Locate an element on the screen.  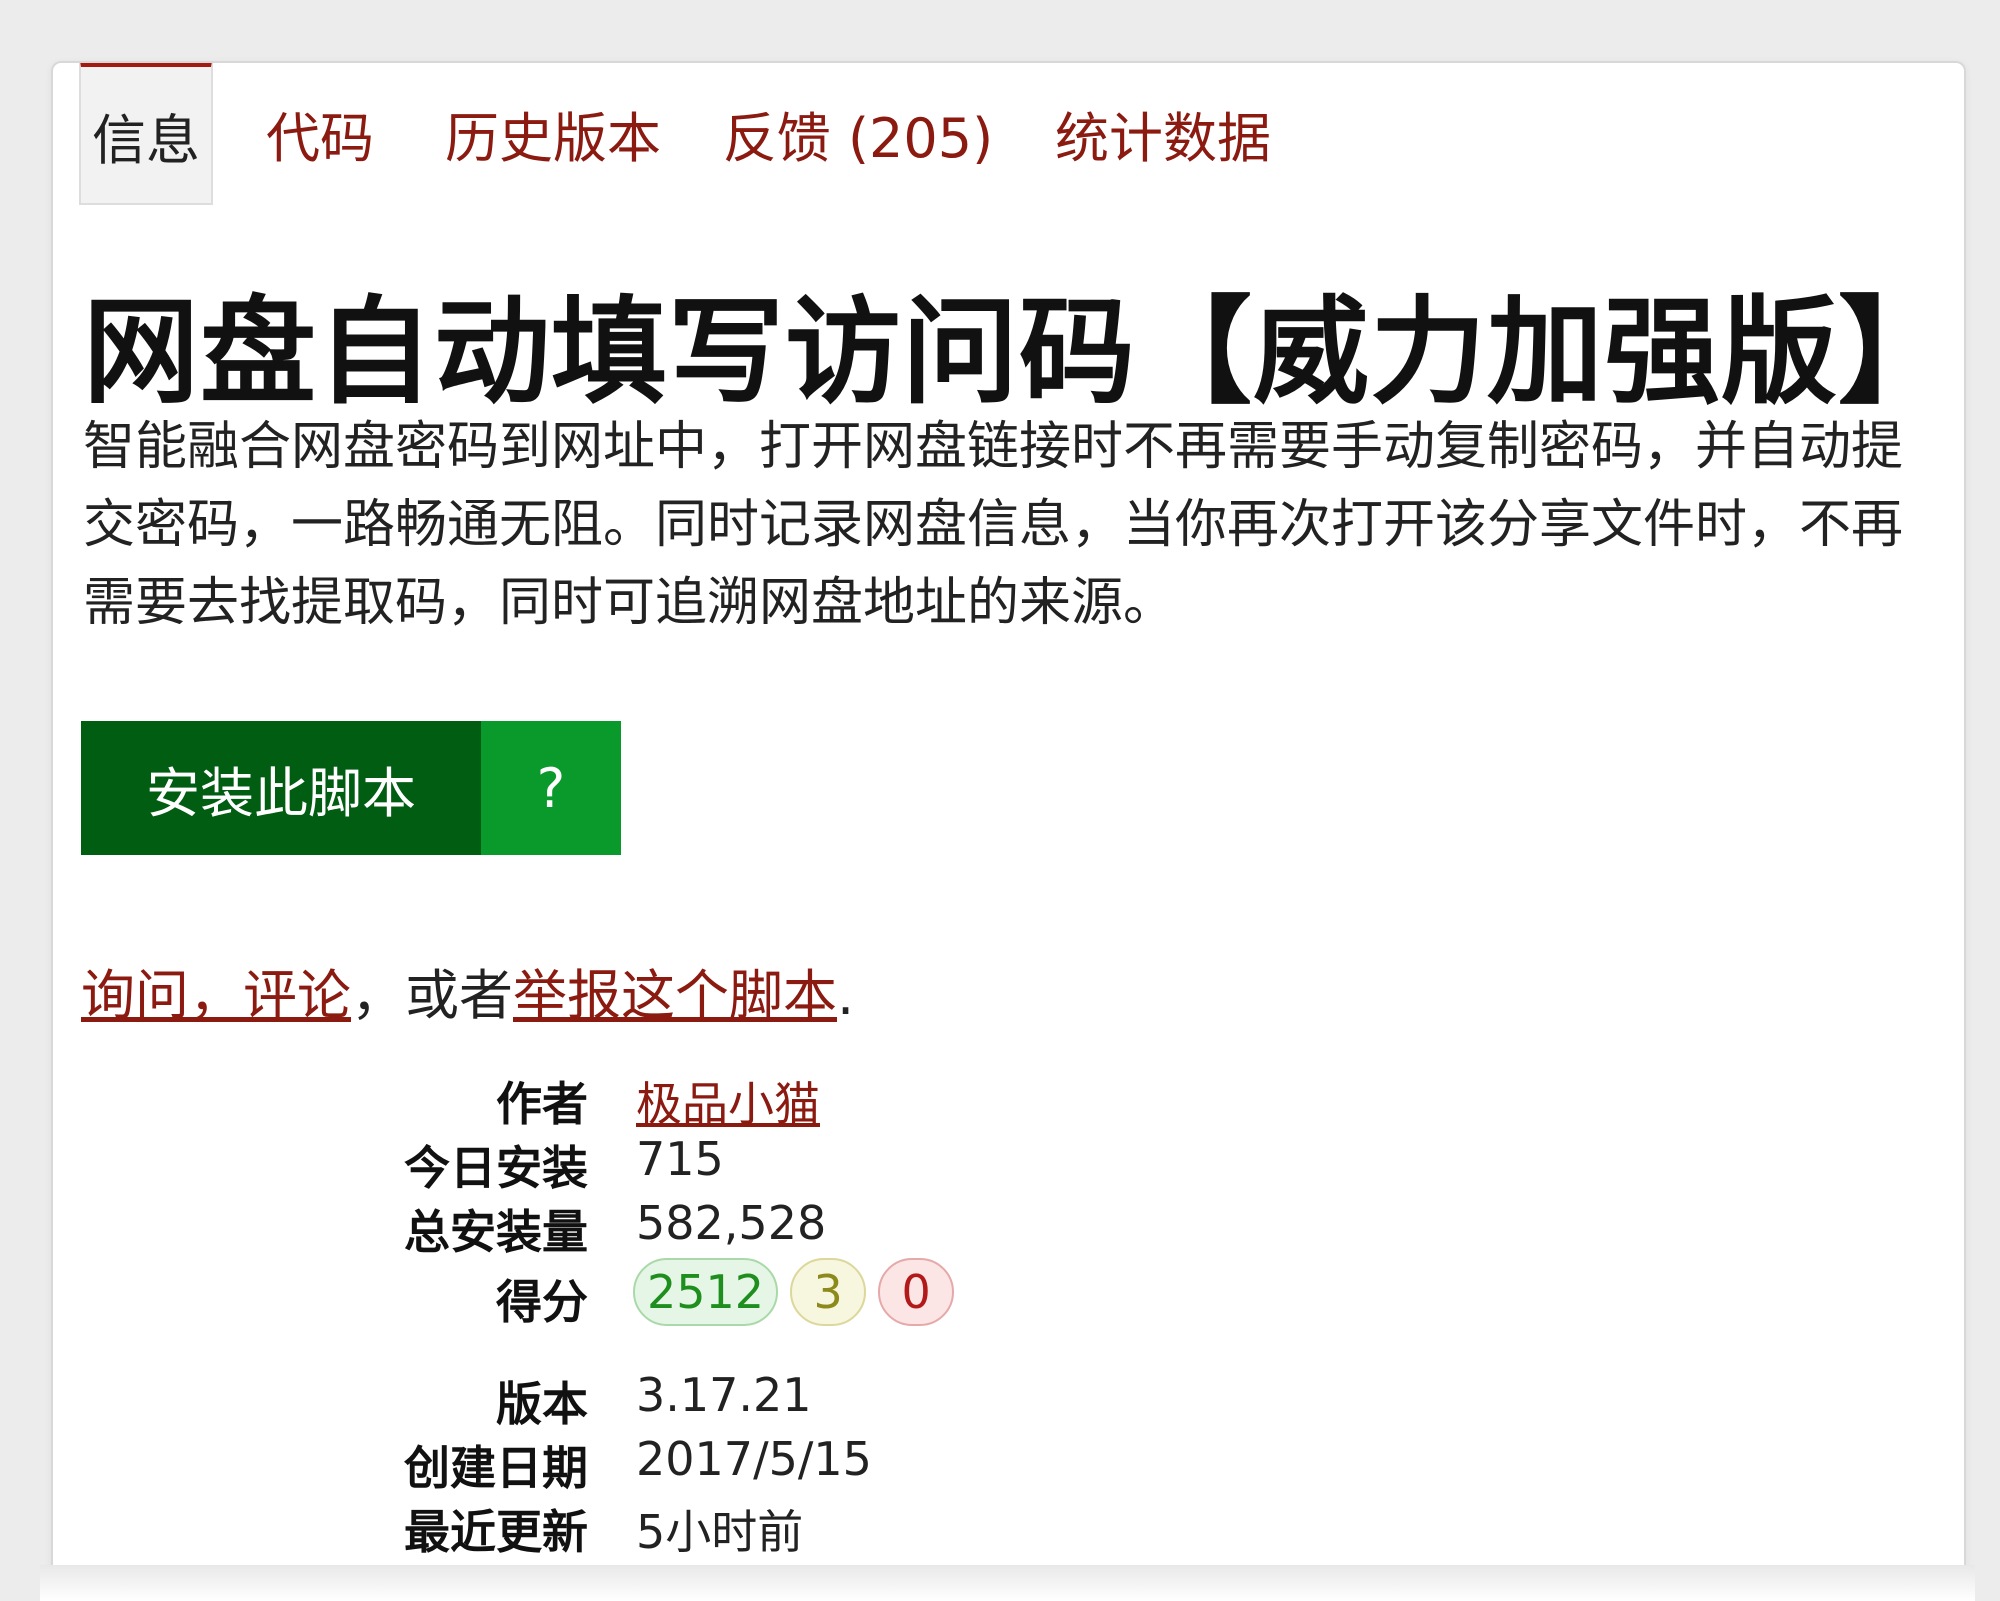
created-value: 2017/5/15 is located at coordinates (754, 1459).